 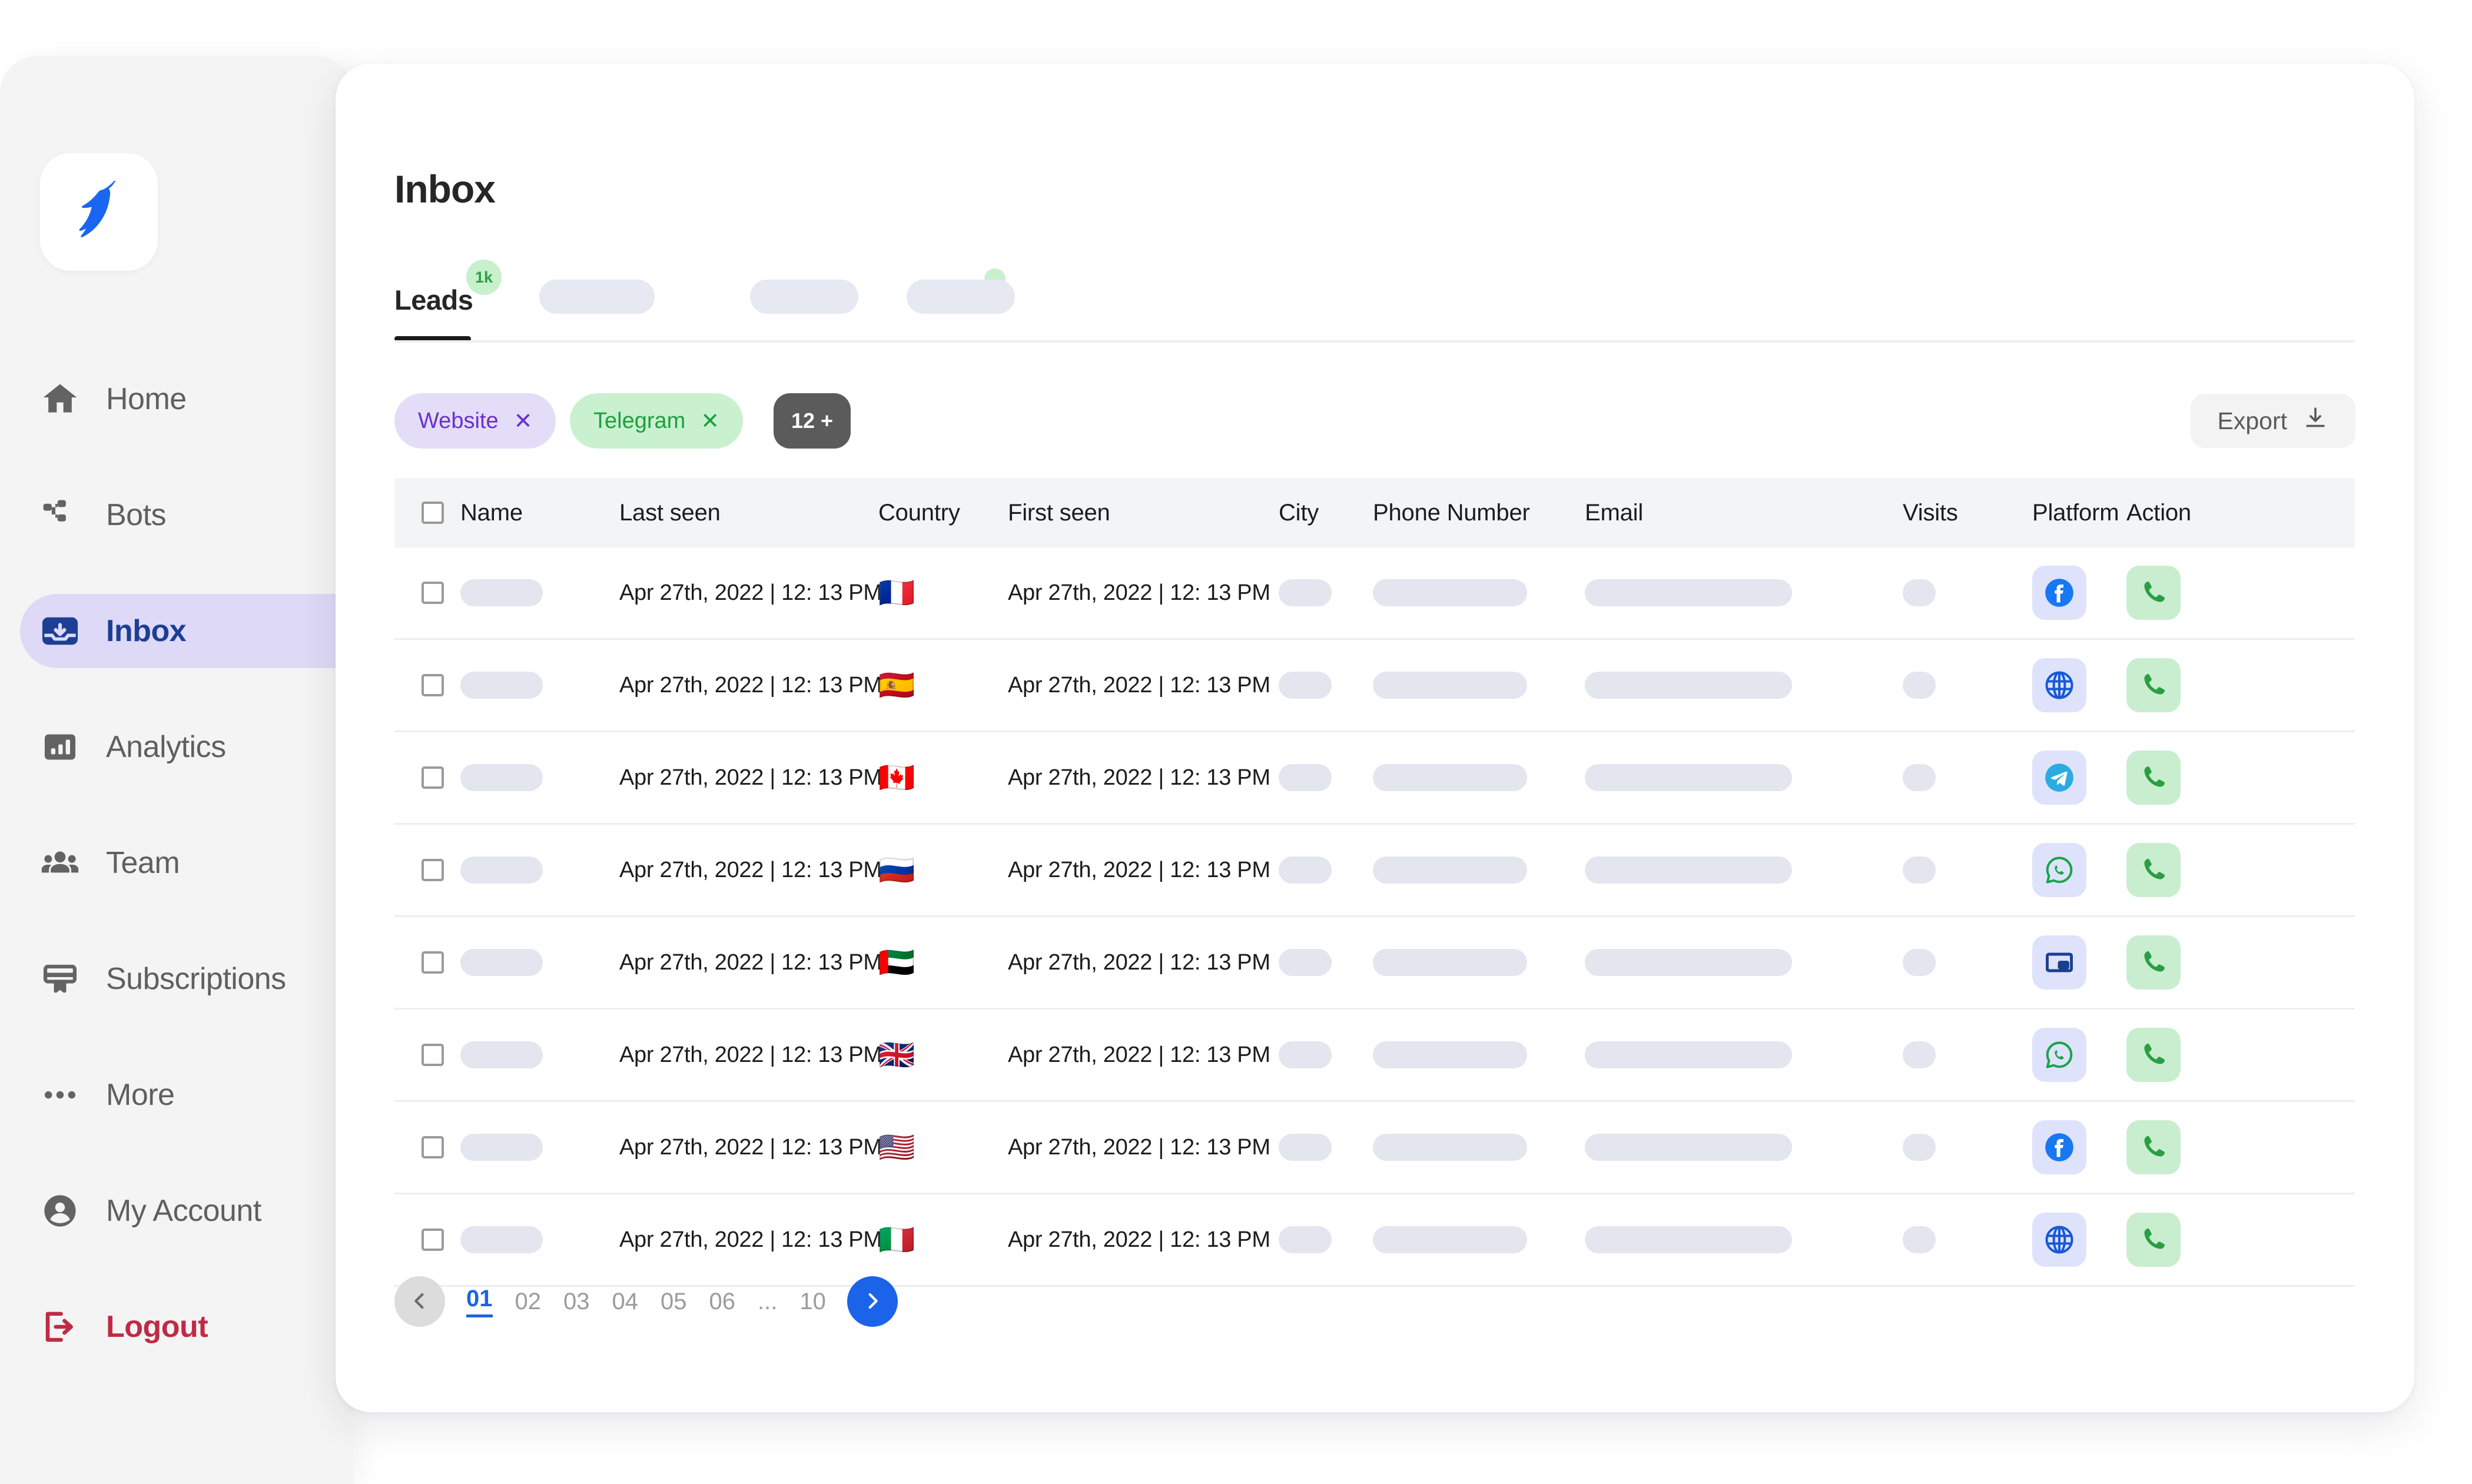 What do you see at coordinates (1919, 1147) in the screenshot?
I see `visits-placeholder` at bounding box center [1919, 1147].